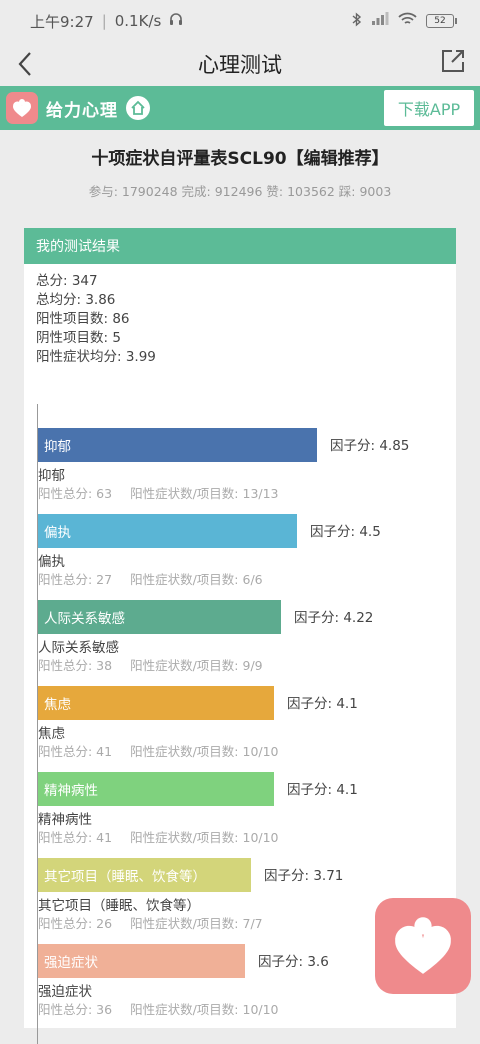  Describe the element at coordinates (156, 703) in the screenshot. I see `chart-bar: 焦虑` at that location.